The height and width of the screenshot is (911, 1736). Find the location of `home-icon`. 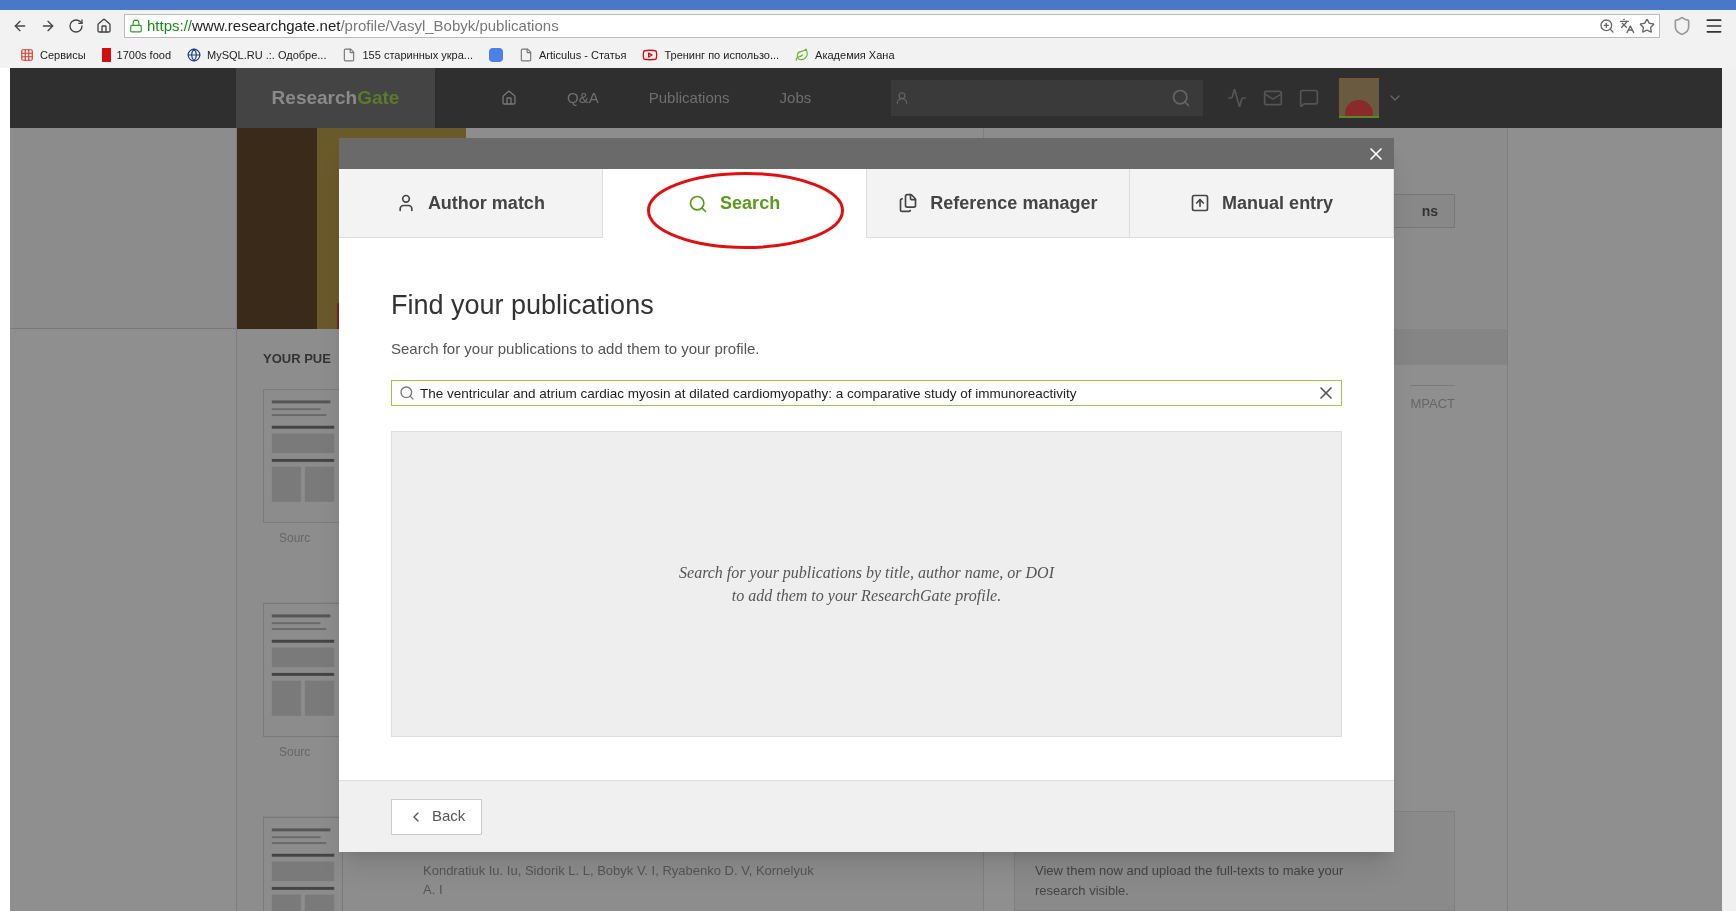

home-icon is located at coordinates (104, 26).